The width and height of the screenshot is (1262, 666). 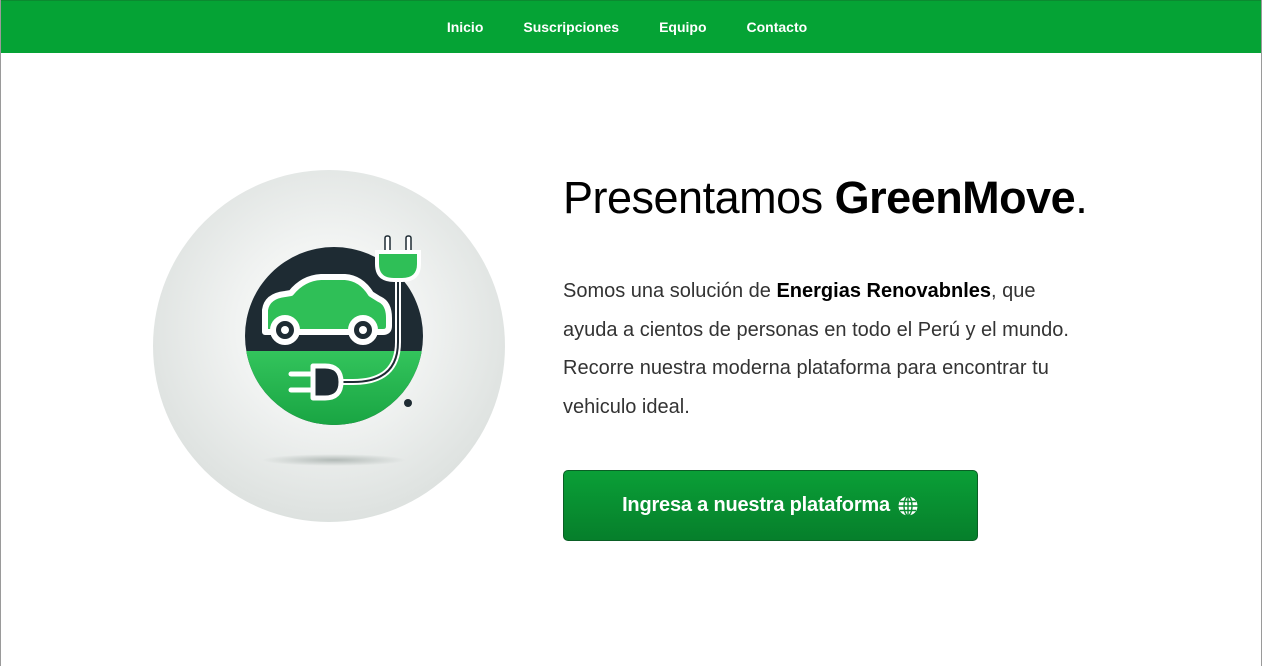 What do you see at coordinates (777, 27) in the screenshot?
I see `nav-link-contacto: Contacto` at bounding box center [777, 27].